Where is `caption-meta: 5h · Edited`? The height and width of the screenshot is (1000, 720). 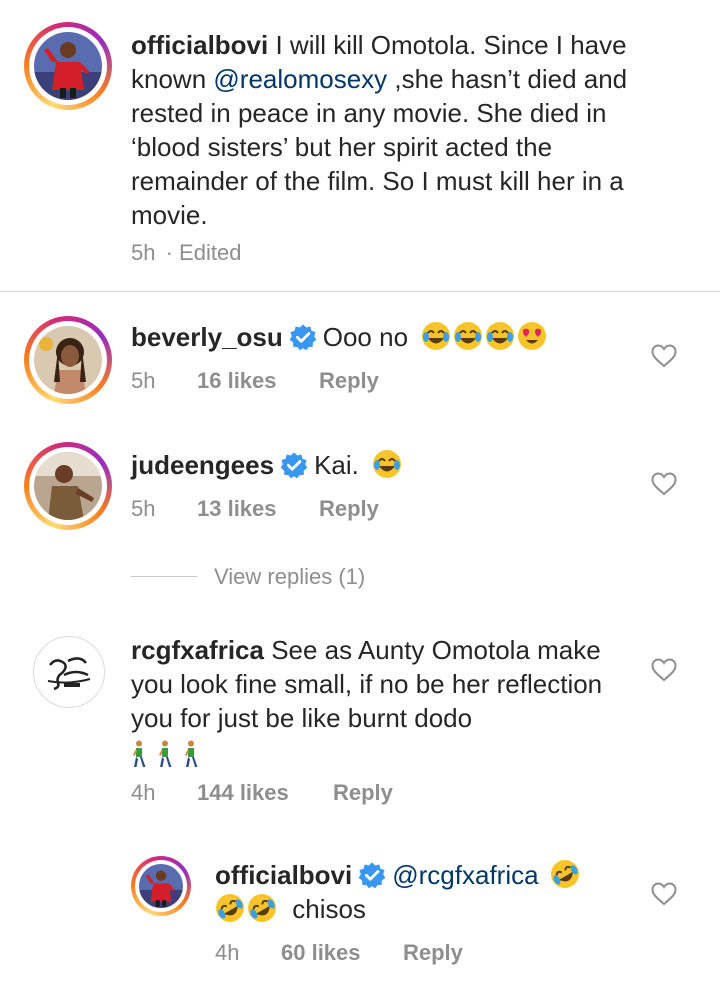 caption-meta: 5h · Edited is located at coordinates (186, 253).